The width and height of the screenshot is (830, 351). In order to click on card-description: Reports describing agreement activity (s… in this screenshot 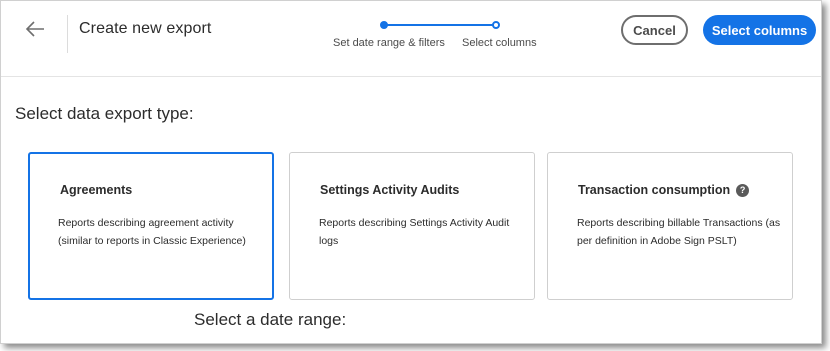, I will do `click(152, 232)`.